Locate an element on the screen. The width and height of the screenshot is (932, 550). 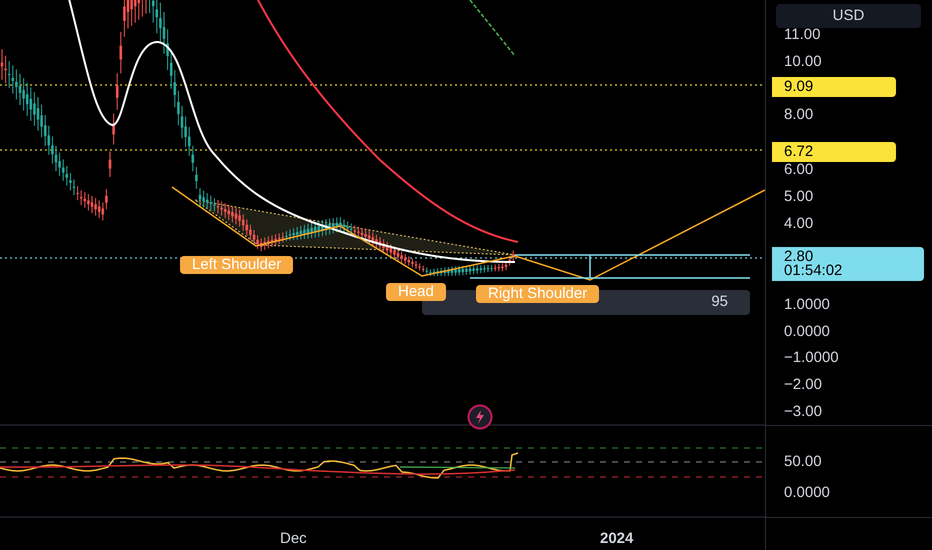
price-axis-label: 0.0000 is located at coordinates (807, 332).